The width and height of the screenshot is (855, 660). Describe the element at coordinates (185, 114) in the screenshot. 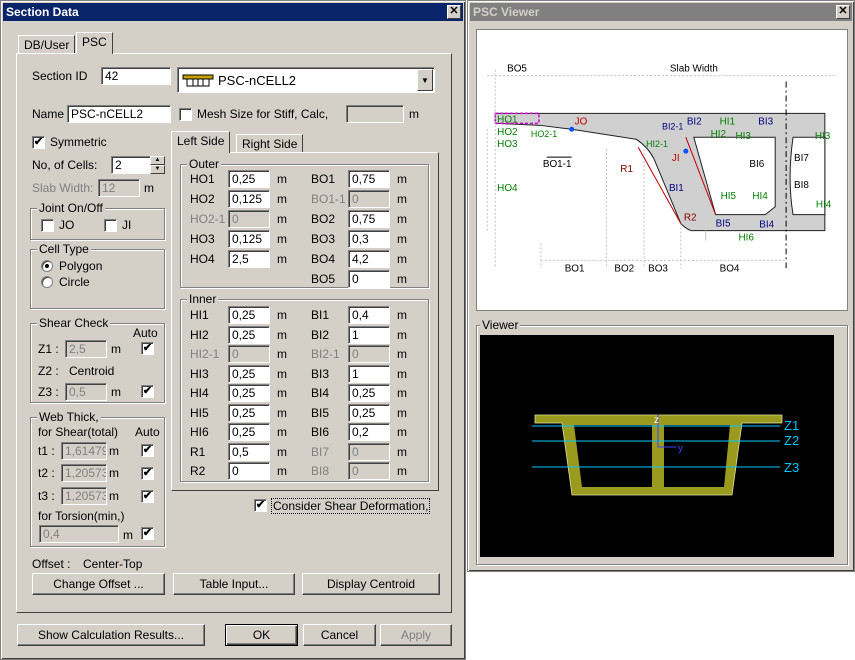

I see `mesh-size-checkbox` at that location.